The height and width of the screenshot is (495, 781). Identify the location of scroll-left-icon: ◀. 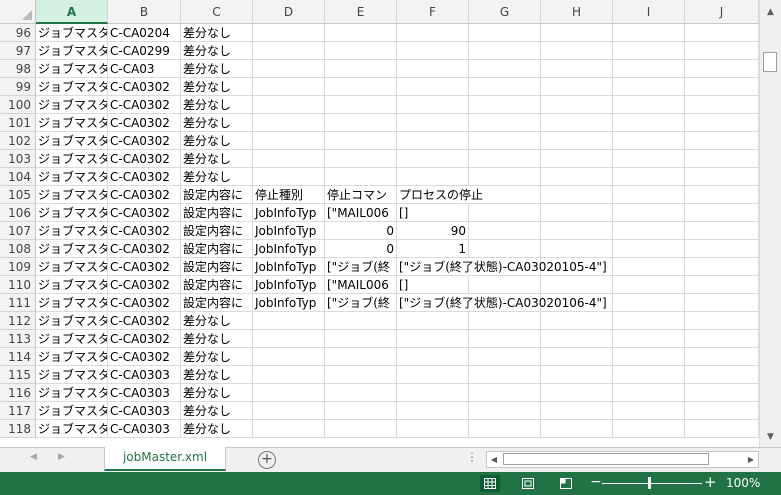
(494, 459).